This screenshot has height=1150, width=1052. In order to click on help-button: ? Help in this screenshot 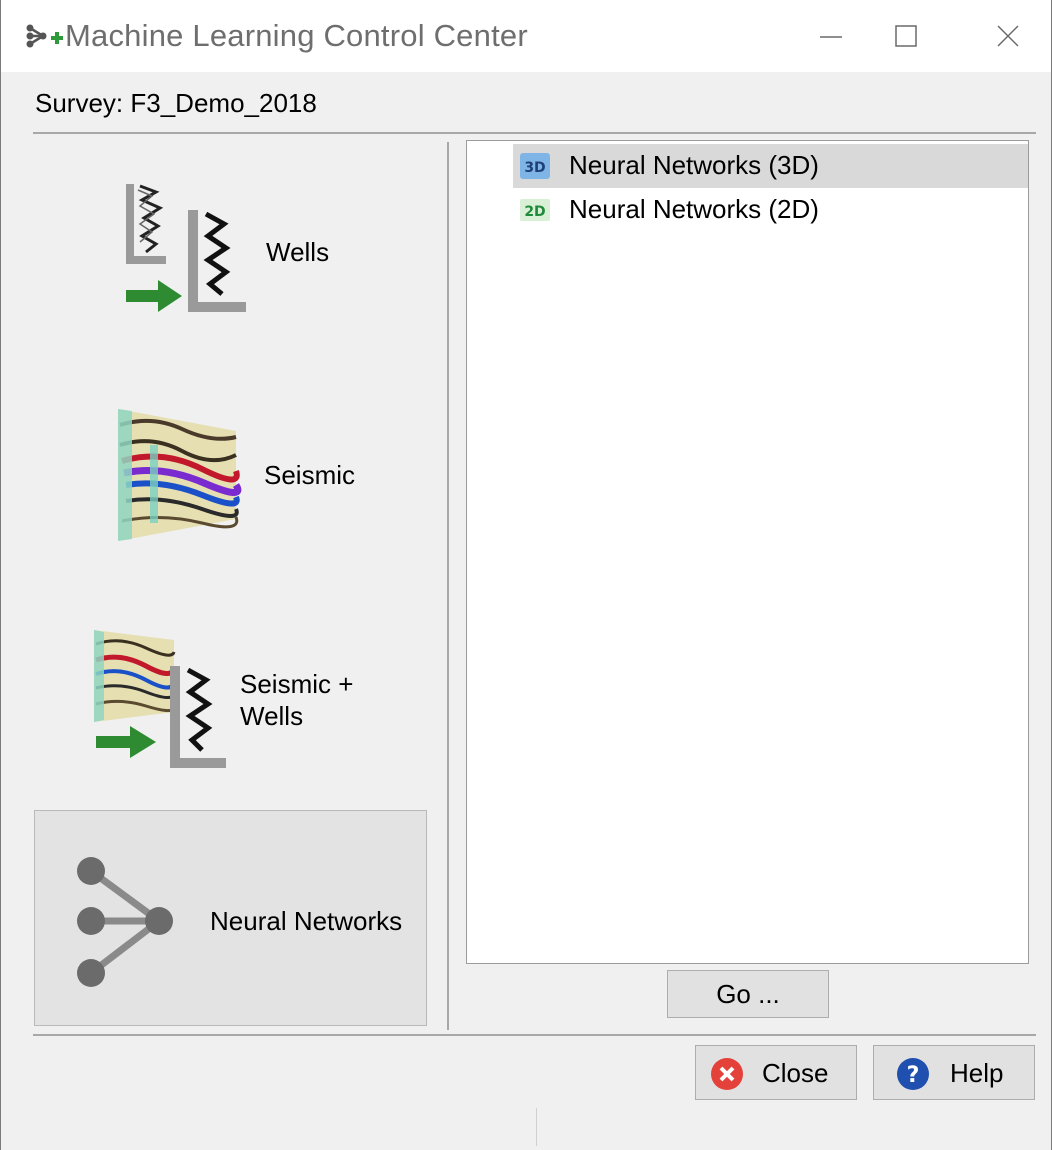, I will do `click(954, 1072)`.